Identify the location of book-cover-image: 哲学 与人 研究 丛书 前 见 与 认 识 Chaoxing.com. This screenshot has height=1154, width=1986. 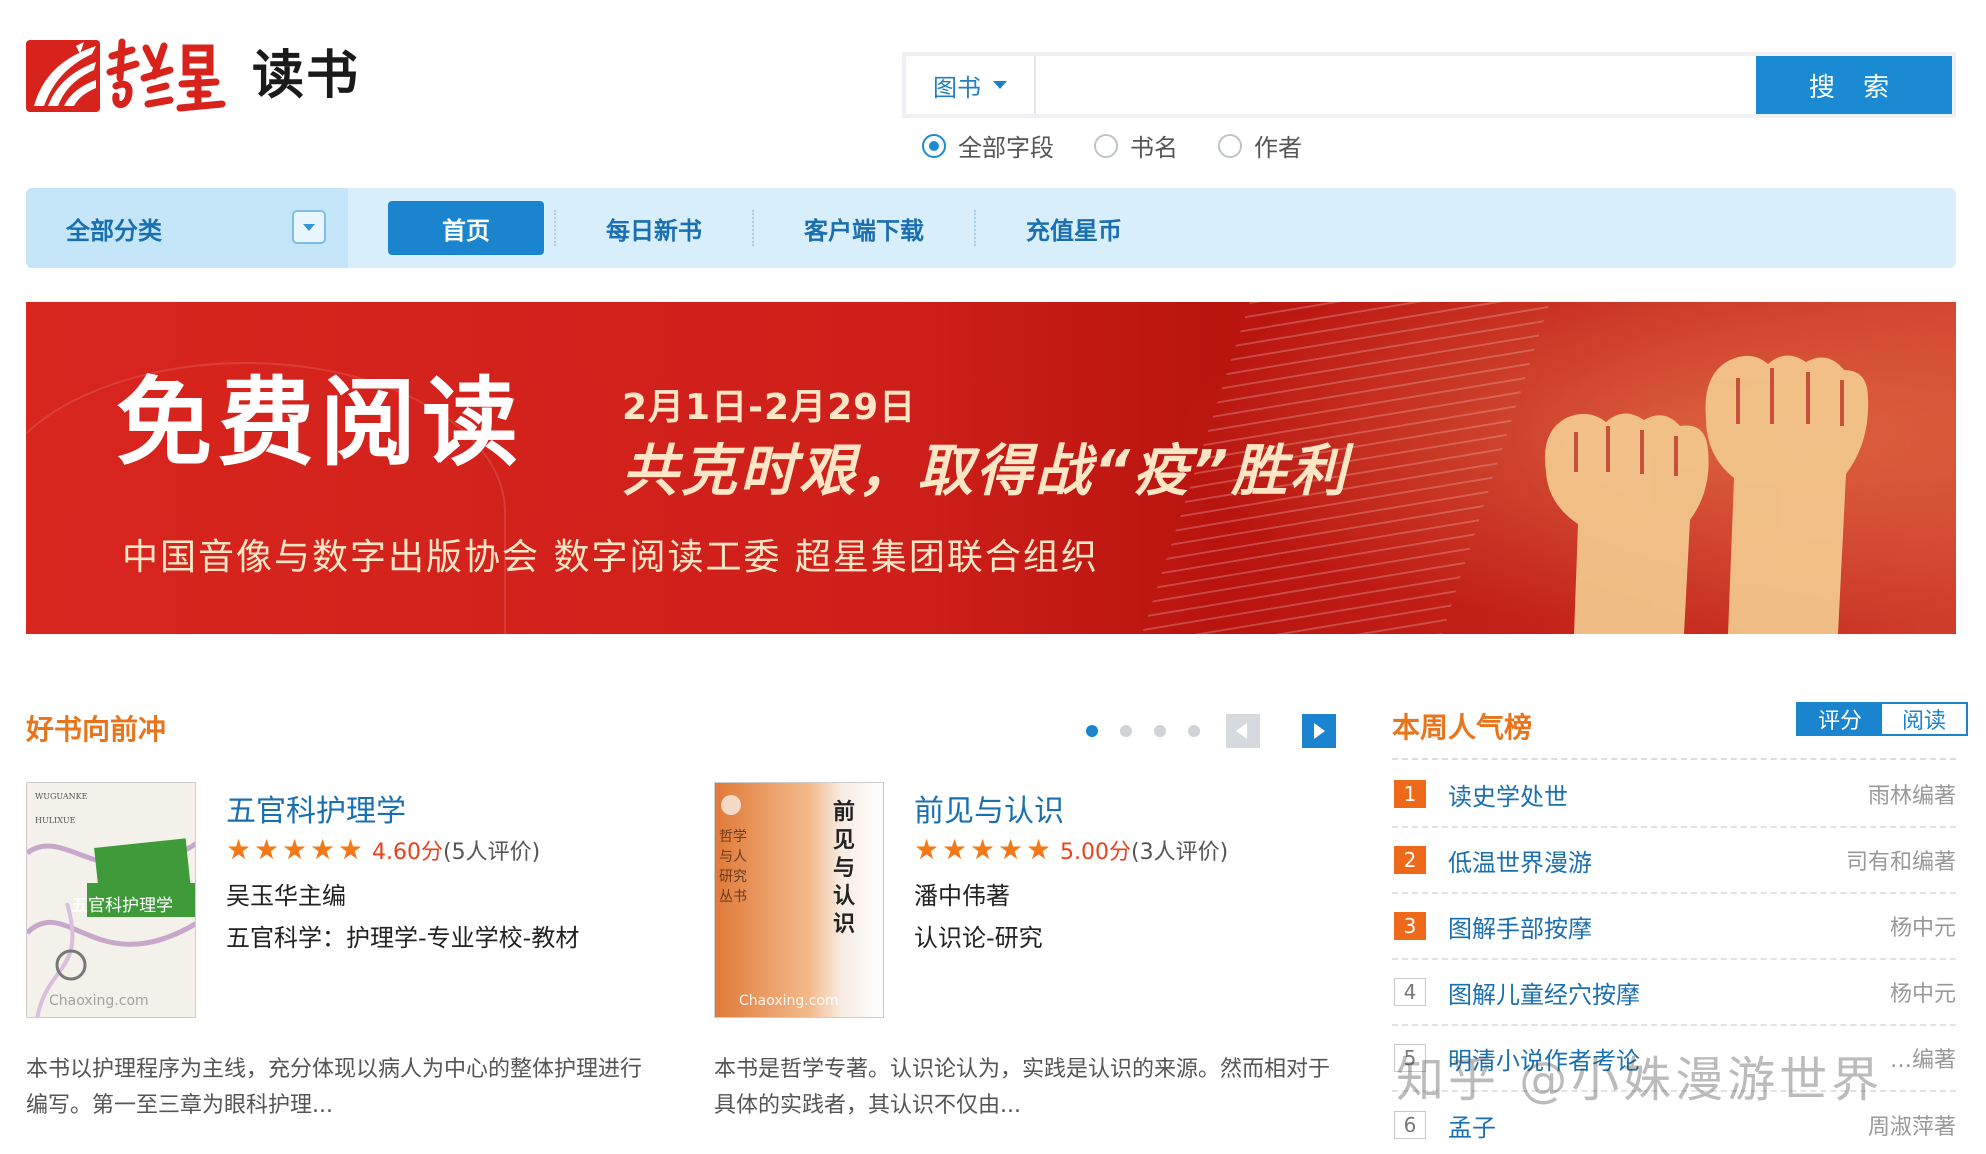
(799, 900).